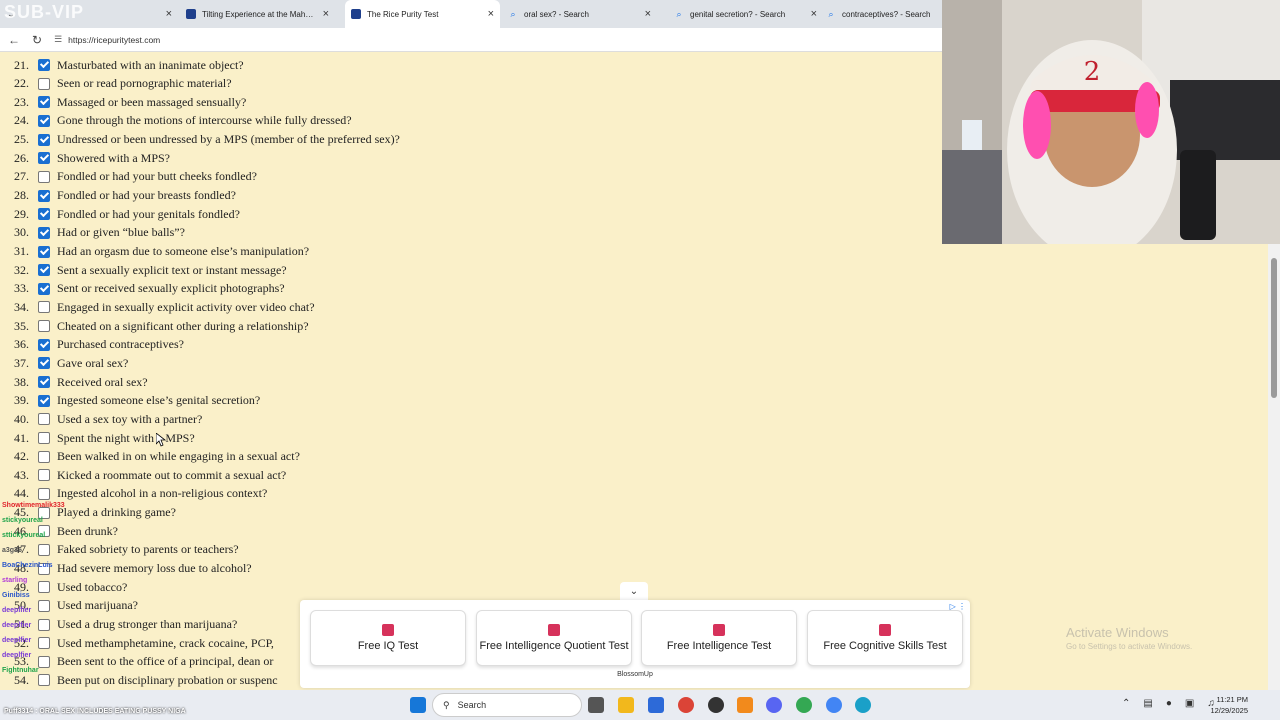 This screenshot has width=1280, height=720. I want to click on app-icon, so click(716, 705).